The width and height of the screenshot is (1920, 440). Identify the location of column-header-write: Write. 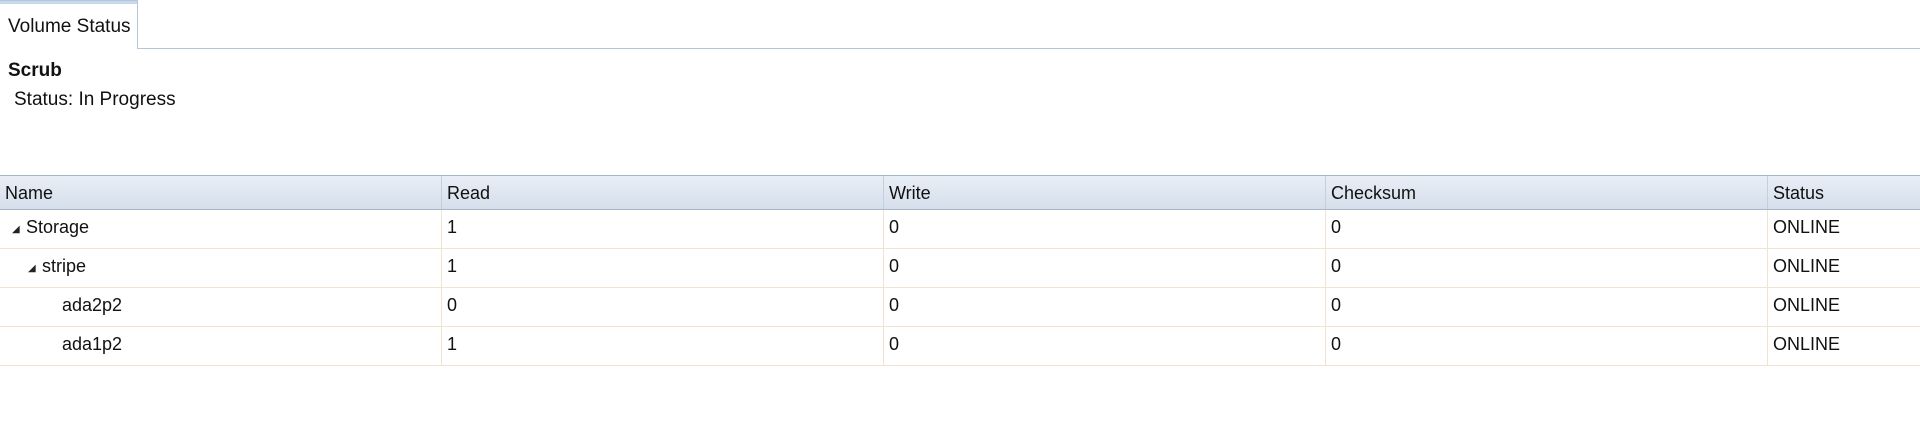
(1105, 192).